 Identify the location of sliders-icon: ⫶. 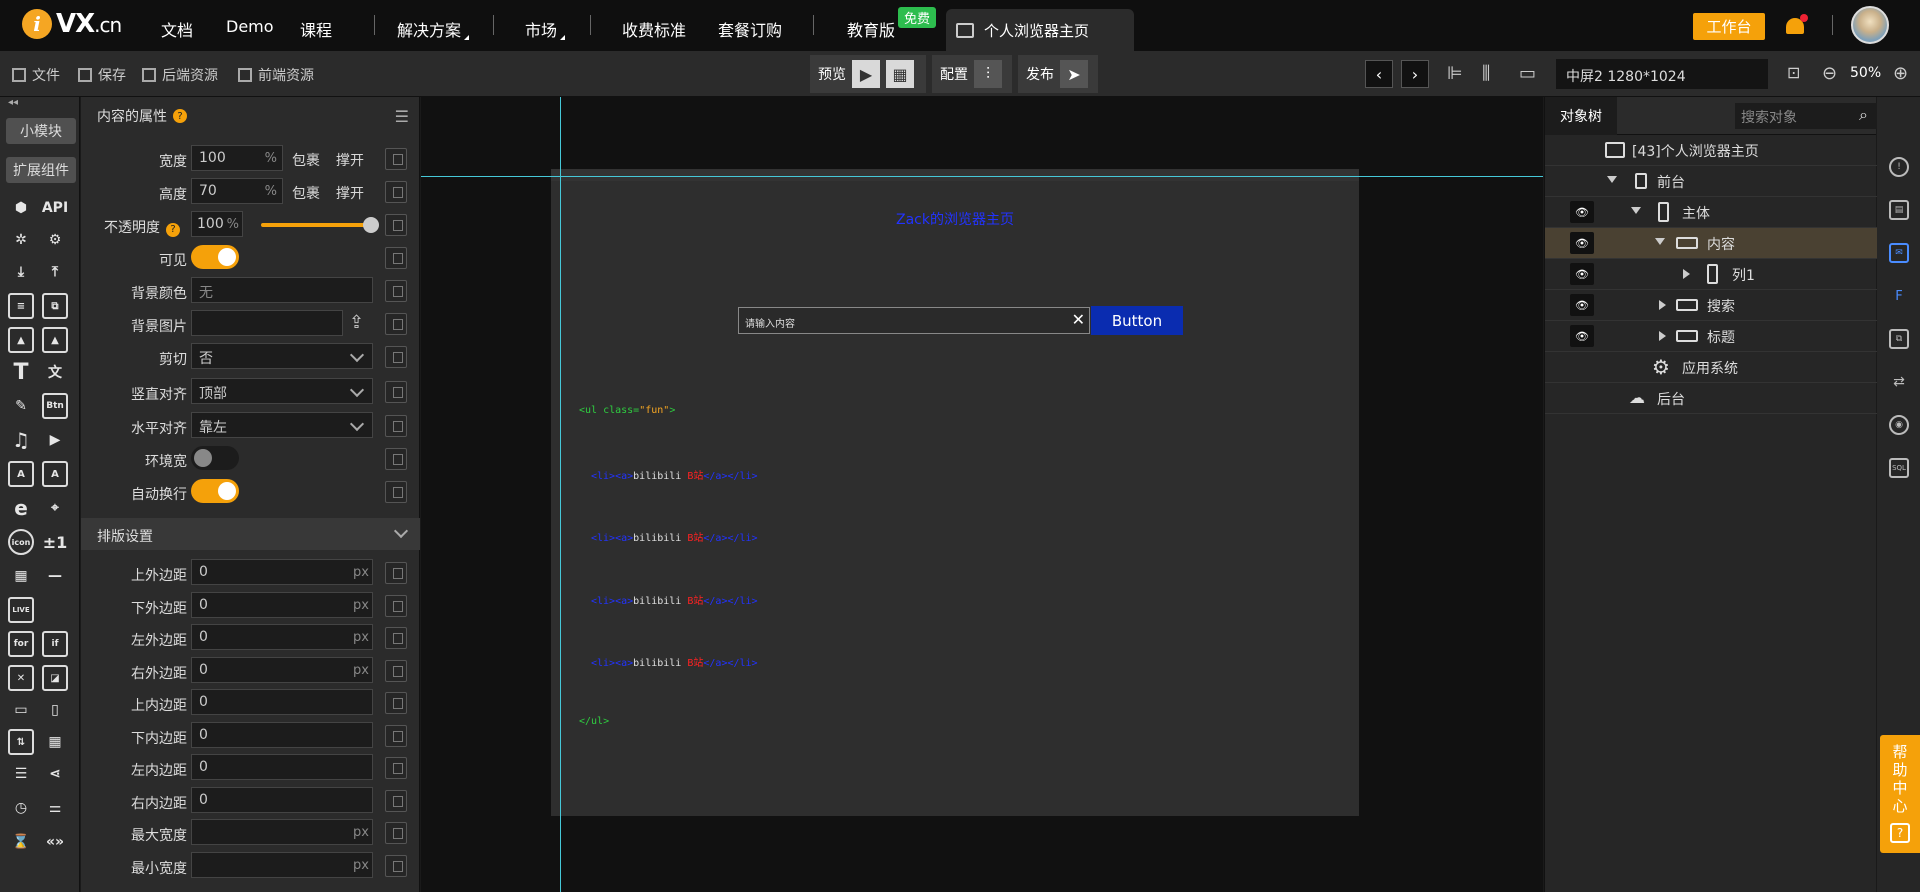
(988, 74).